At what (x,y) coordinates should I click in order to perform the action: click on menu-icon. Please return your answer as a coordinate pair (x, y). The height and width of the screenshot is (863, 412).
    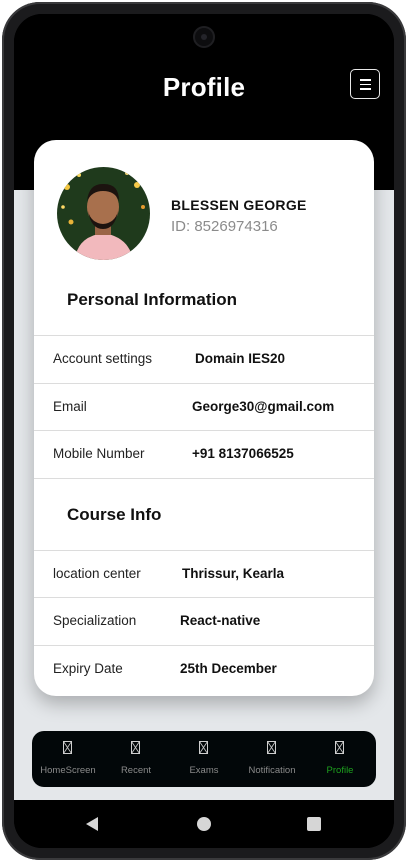
    Looking at the image, I should click on (365, 80).